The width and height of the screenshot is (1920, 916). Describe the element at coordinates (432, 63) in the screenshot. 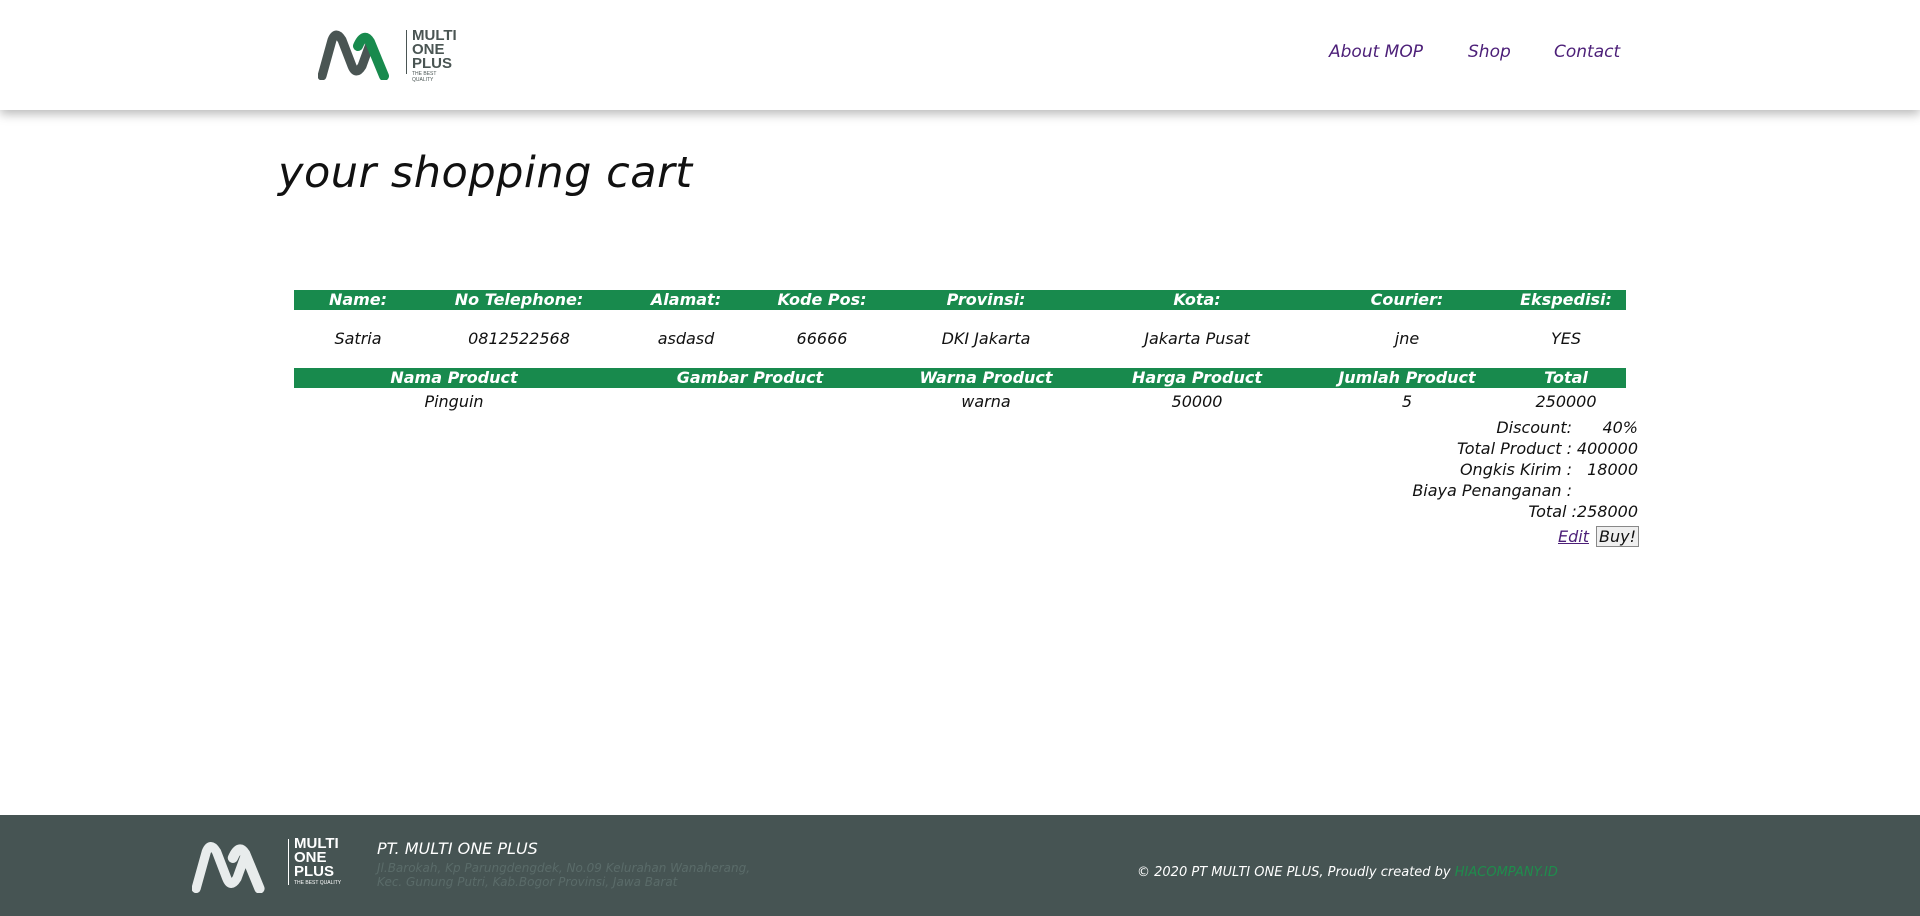

I see `logo-line-3: PLUS` at that location.